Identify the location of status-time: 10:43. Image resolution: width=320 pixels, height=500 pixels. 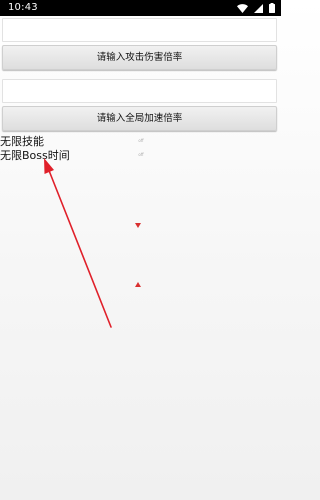
(23, 7).